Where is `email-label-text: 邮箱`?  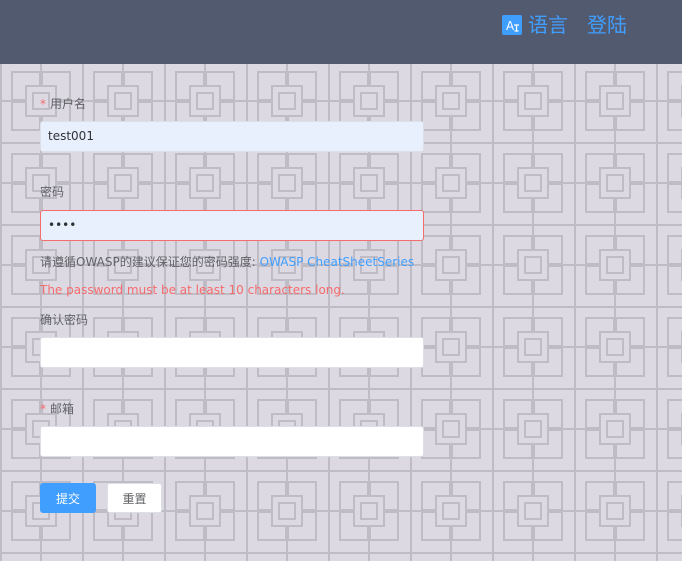 email-label-text: 邮箱 is located at coordinates (62, 409).